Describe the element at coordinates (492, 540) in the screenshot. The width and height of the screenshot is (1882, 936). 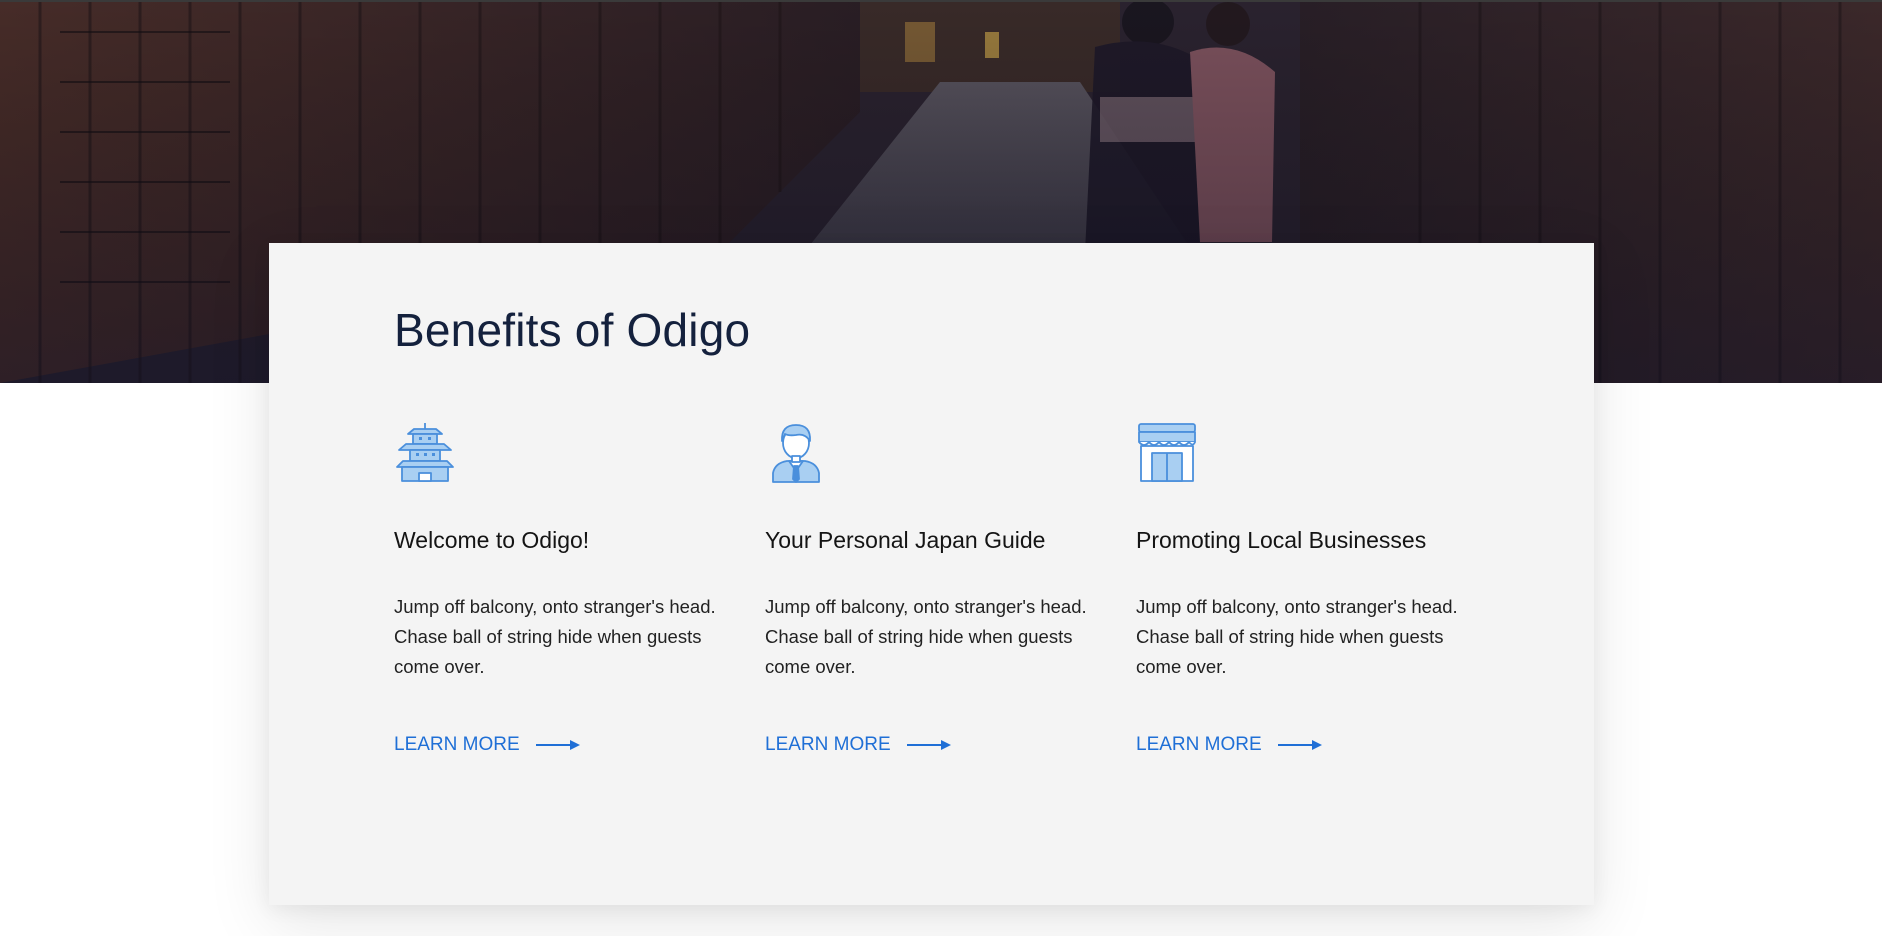
I see `feature-title: Welcome to Odigo!` at that location.